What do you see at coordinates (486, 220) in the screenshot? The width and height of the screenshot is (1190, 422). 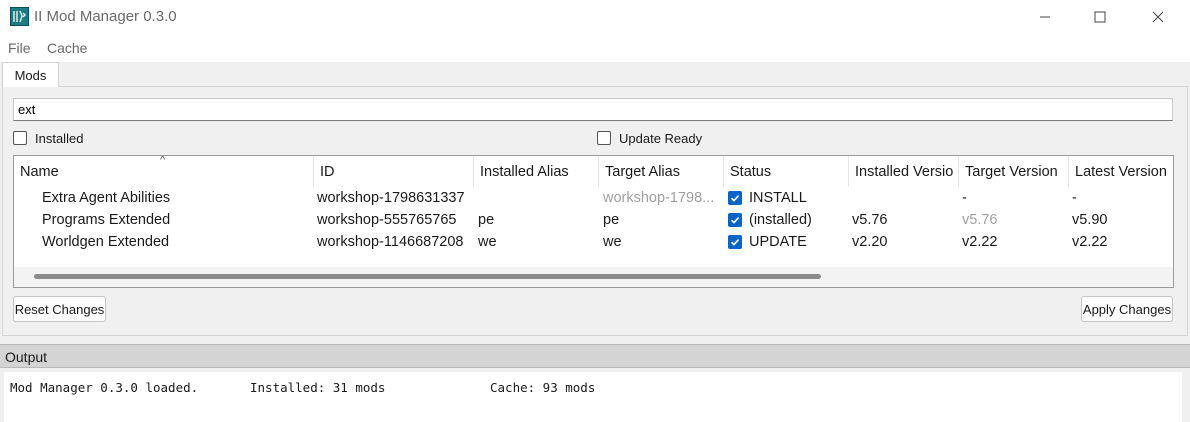 I see `row-2-installed-alias: pe` at bounding box center [486, 220].